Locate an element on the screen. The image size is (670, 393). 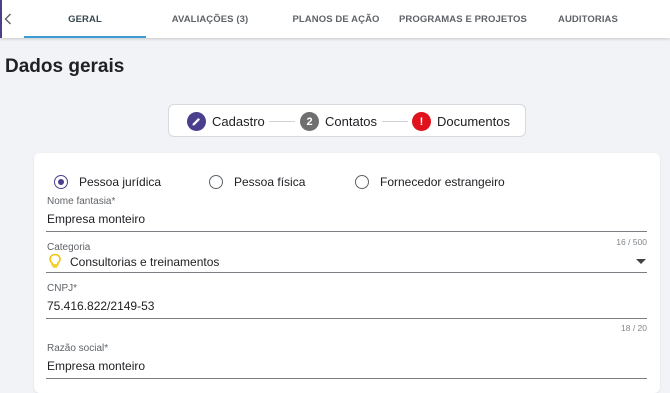
radio-fornecedor-estrangeiro: Fornecedor estrangeiro is located at coordinates (430, 182).